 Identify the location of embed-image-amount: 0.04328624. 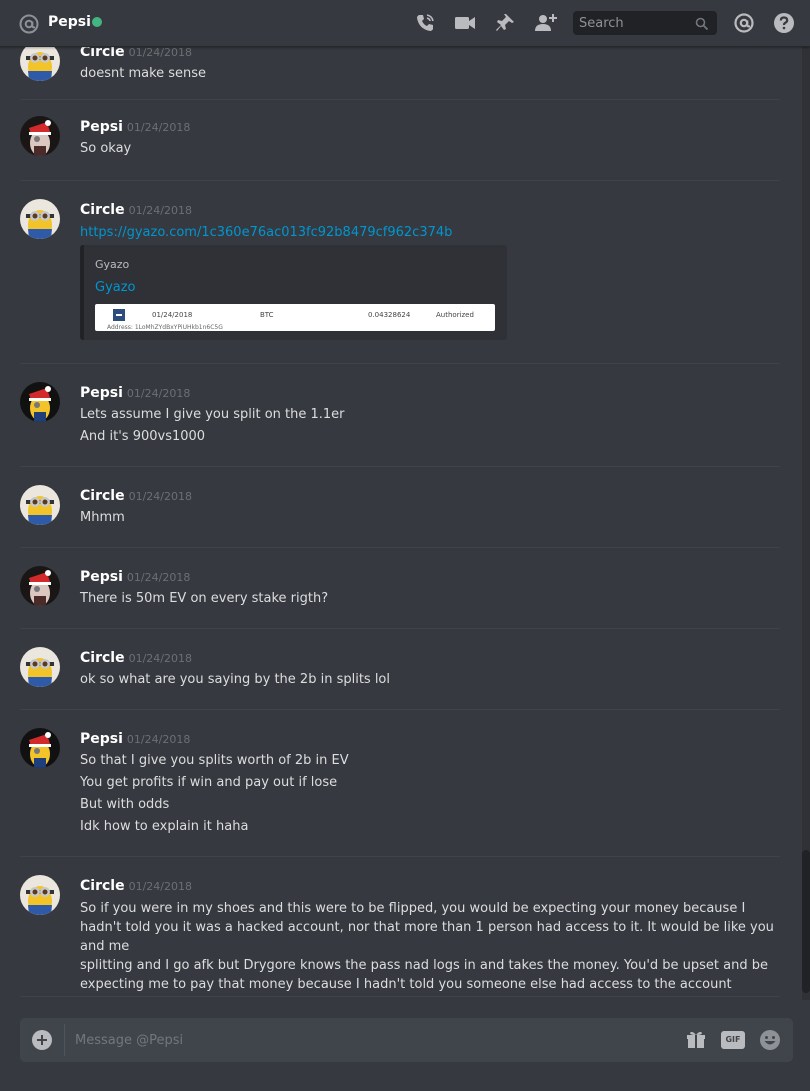
(389, 315).